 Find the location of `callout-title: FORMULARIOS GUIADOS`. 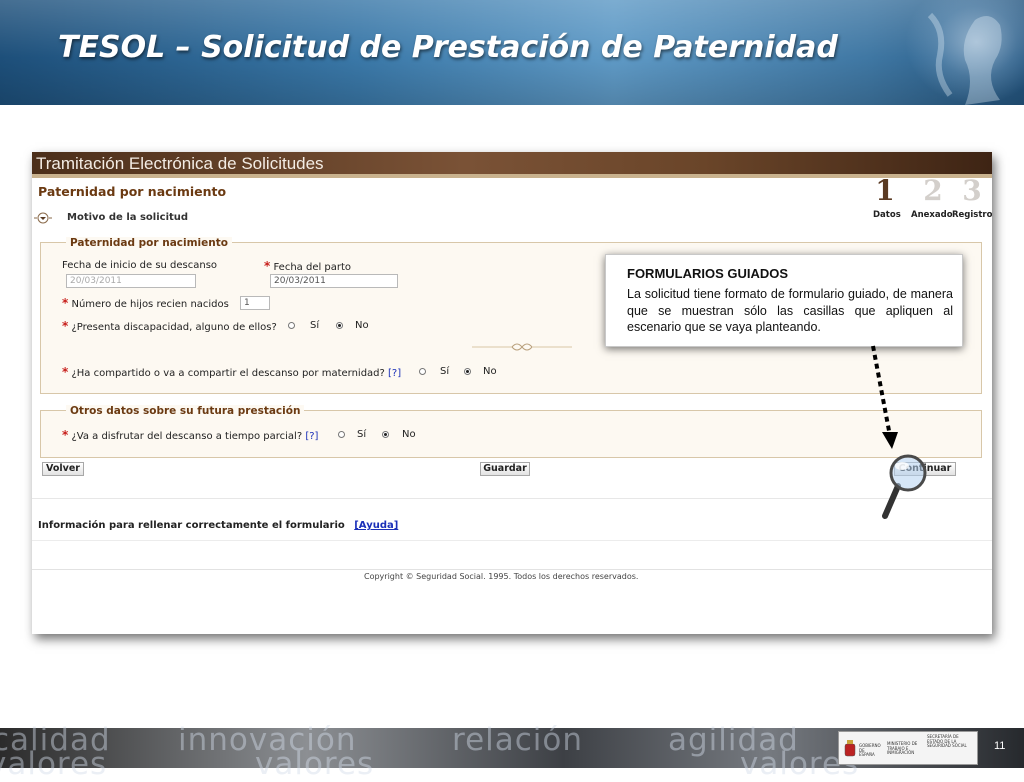

callout-title: FORMULARIOS GUIADOS is located at coordinates (708, 273).